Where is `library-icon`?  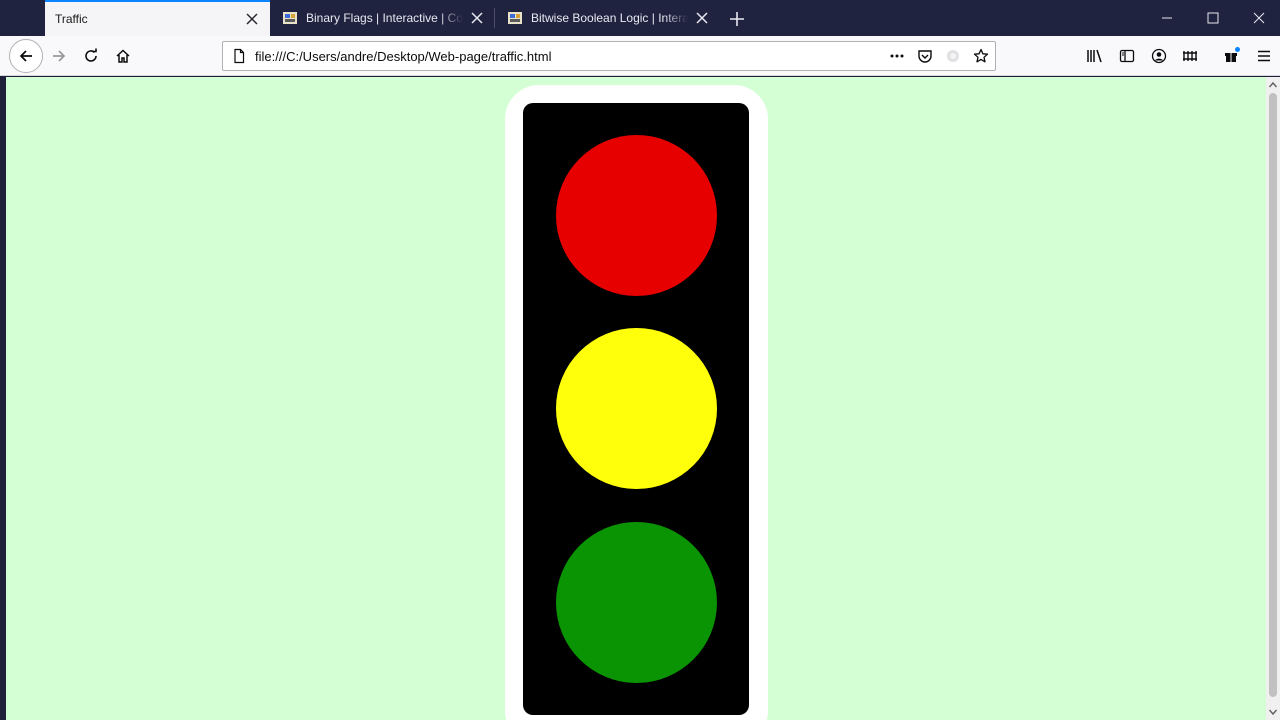
library-icon is located at coordinates (1094, 56).